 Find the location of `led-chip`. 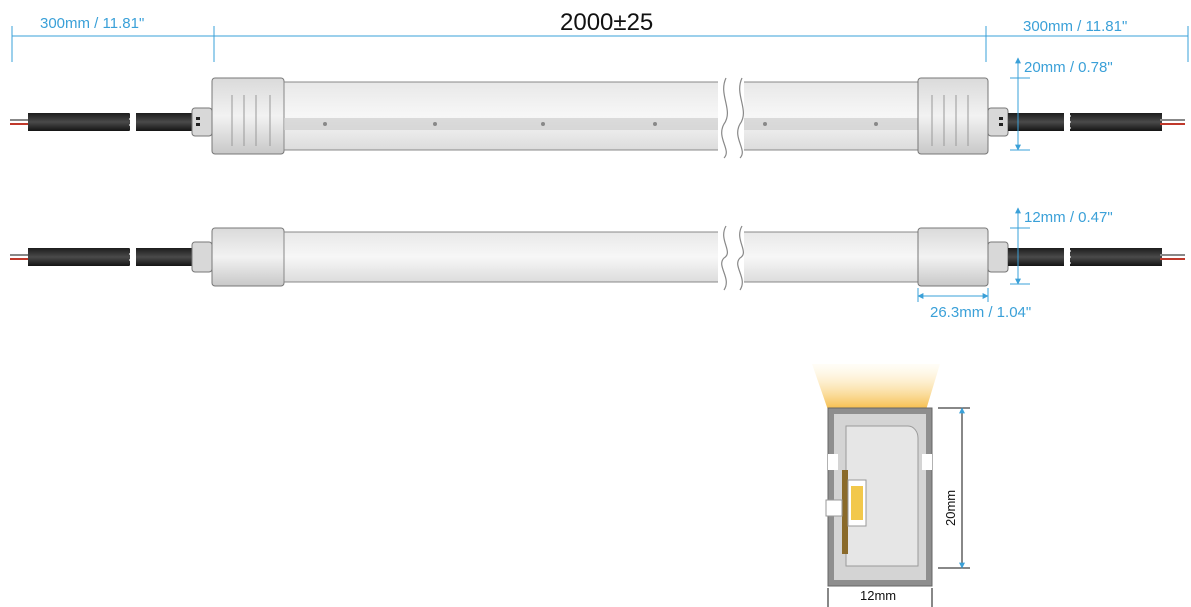

led-chip is located at coordinates (857, 503).